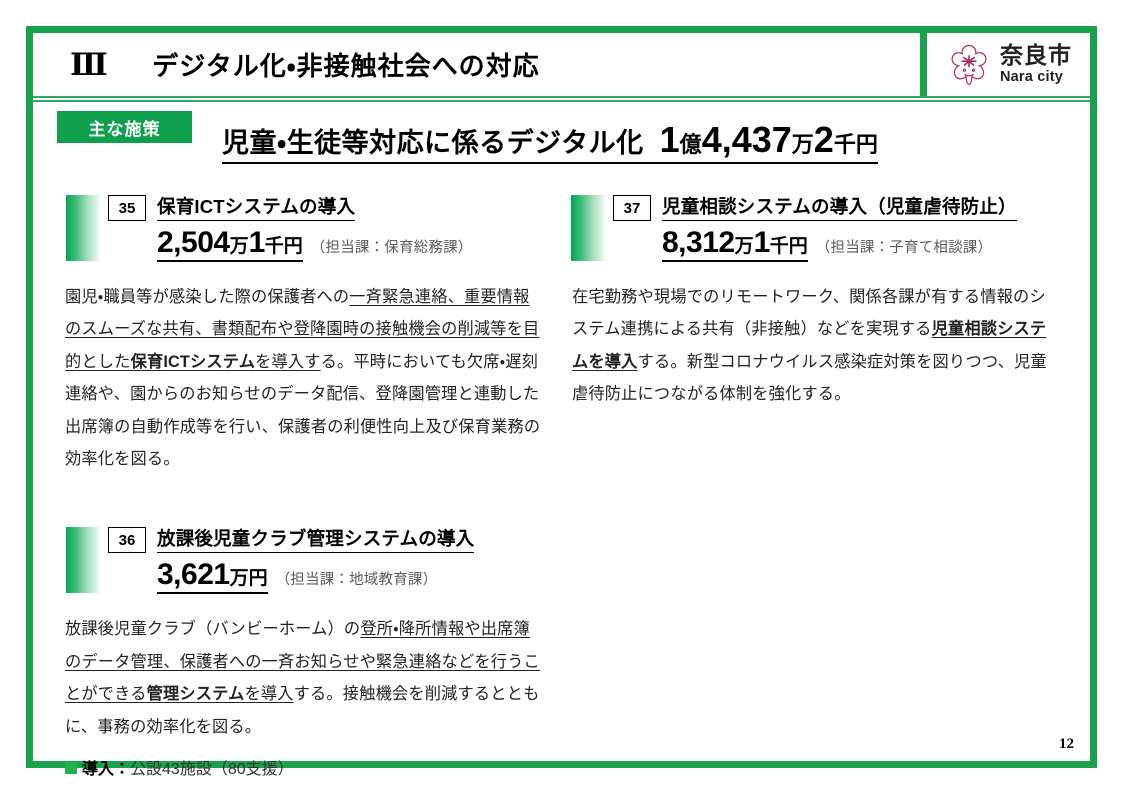 The image size is (1123, 794). What do you see at coordinates (127, 208) in the screenshot?
I see `item-number-badge: 35` at bounding box center [127, 208].